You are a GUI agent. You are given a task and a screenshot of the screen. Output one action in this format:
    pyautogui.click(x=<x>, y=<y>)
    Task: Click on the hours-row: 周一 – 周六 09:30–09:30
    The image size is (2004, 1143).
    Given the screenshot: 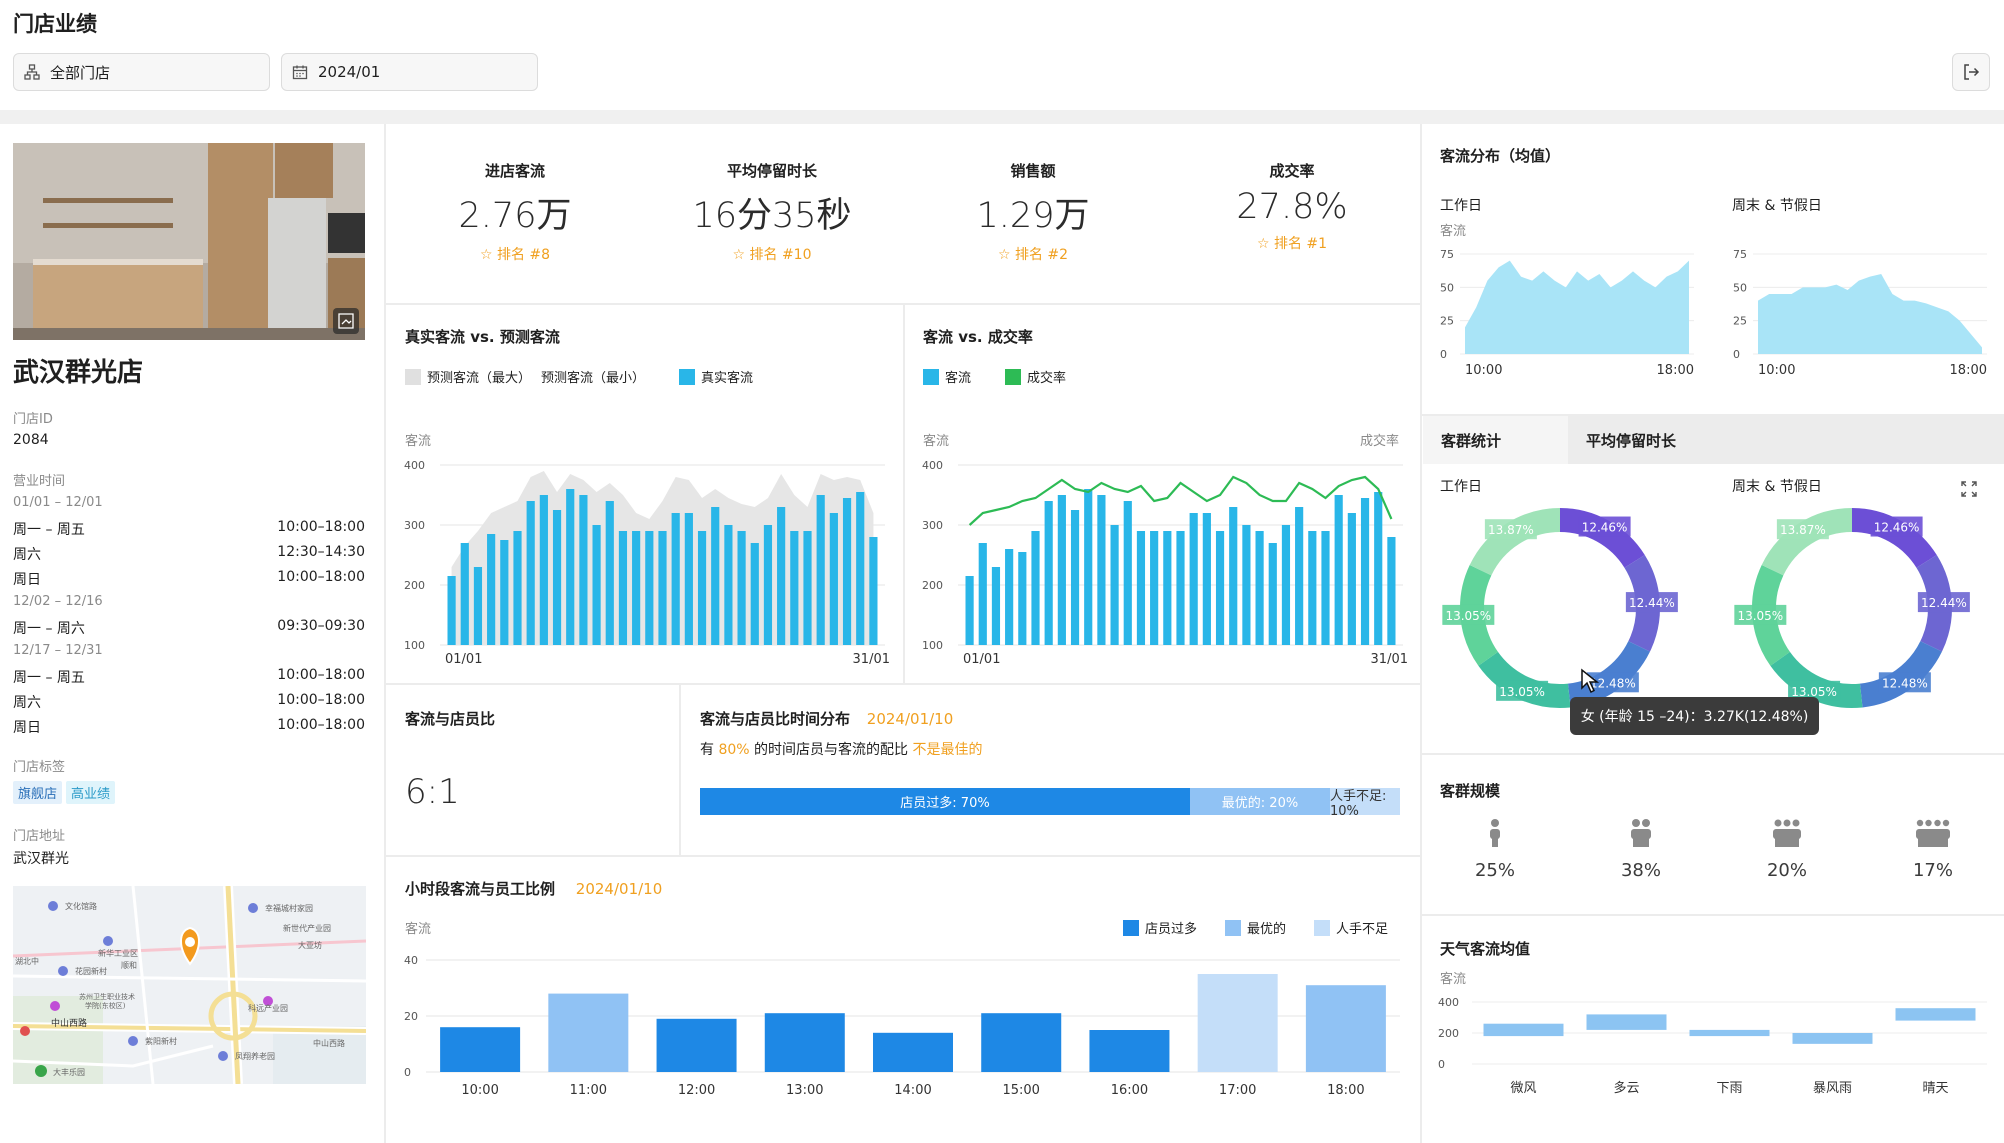 What is the action you would take?
    pyautogui.click(x=189, y=628)
    